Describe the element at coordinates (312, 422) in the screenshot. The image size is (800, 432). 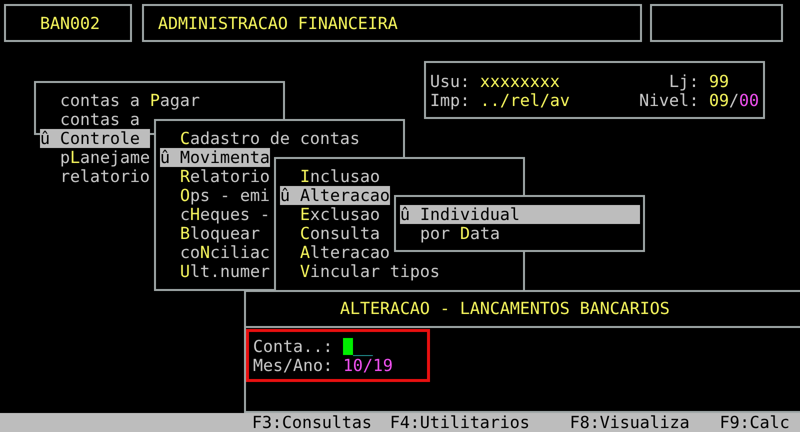
I see `function-key-hint: F3:Consultas` at that location.